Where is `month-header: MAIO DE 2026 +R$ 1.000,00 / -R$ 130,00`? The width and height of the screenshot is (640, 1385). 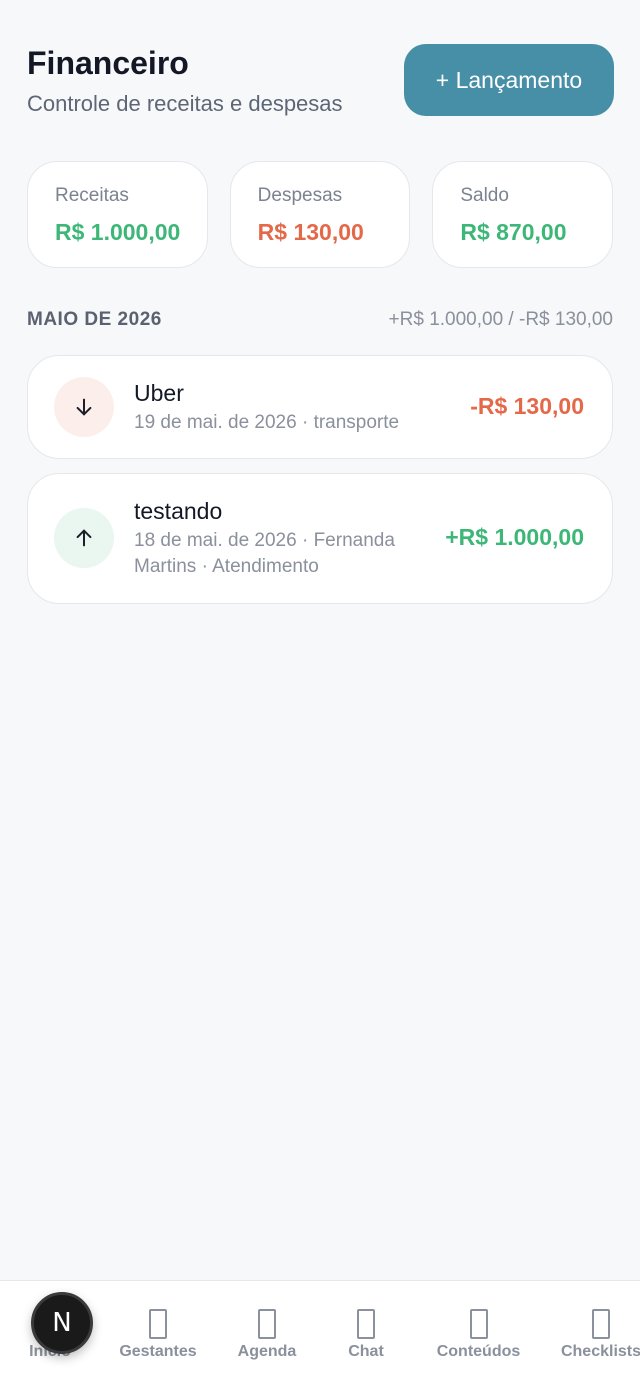
month-header: MAIO DE 2026 +R$ 1.000,00 / -R$ 130,00 is located at coordinates (320, 320).